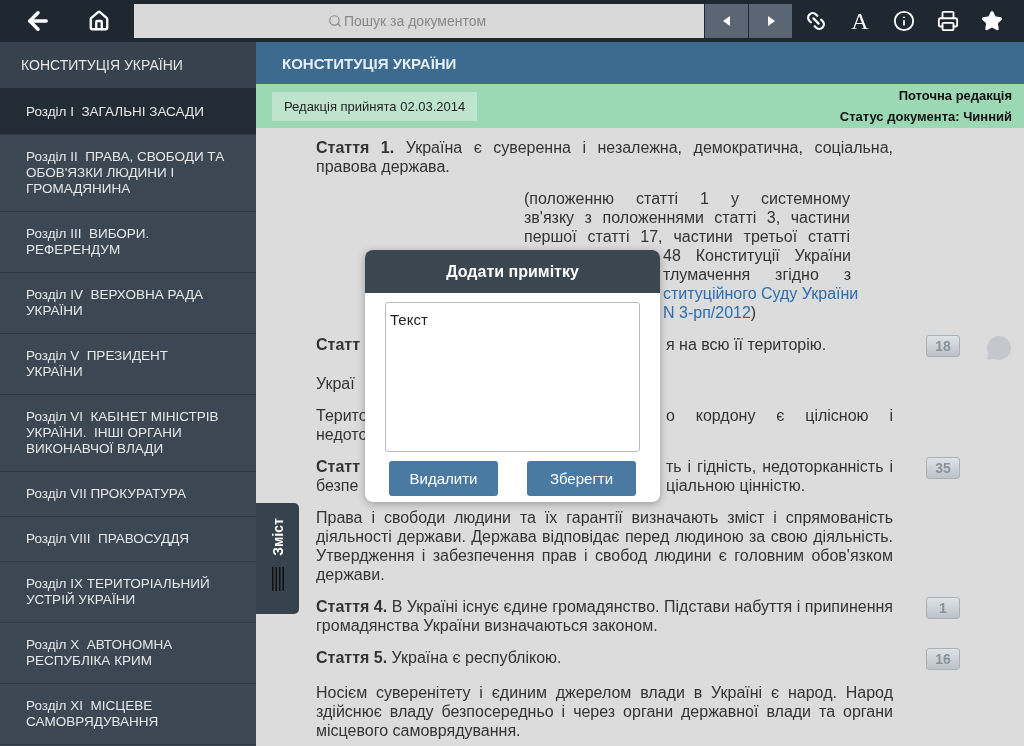 Image resolution: width=1024 pixels, height=746 pixels. What do you see at coordinates (443, 478) in the screenshot?
I see `delete-button: Видалити` at bounding box center [443, 478].